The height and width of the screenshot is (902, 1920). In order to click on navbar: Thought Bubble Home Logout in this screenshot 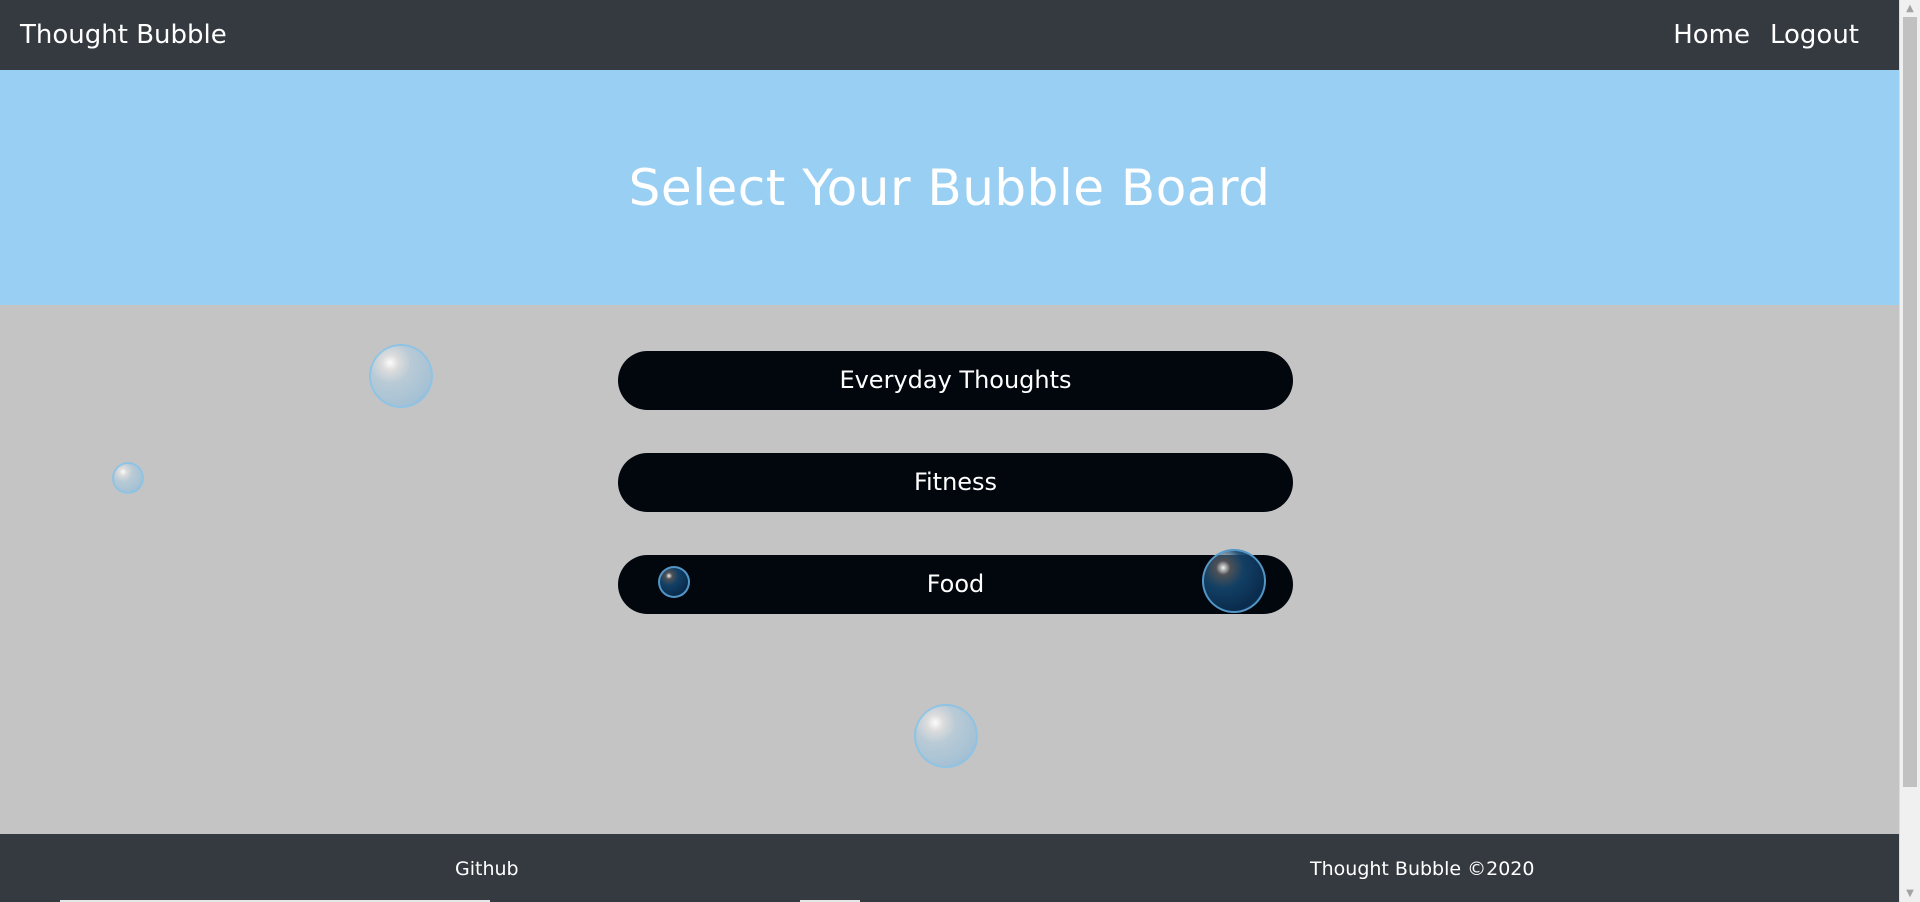, I will do `click(949, 35)`.